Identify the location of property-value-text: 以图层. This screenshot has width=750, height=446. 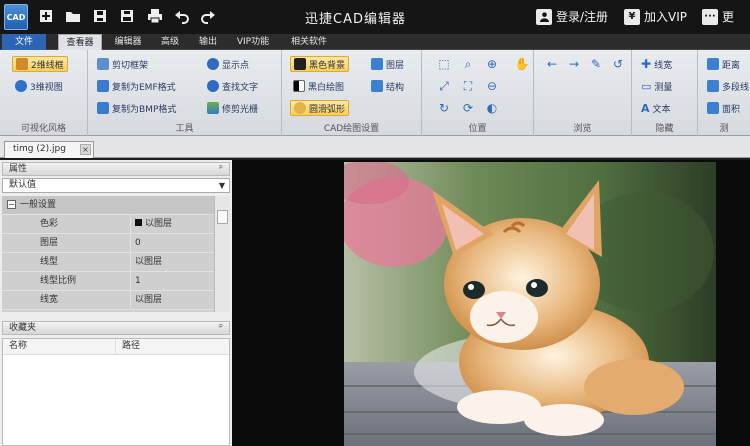
(159, 224).